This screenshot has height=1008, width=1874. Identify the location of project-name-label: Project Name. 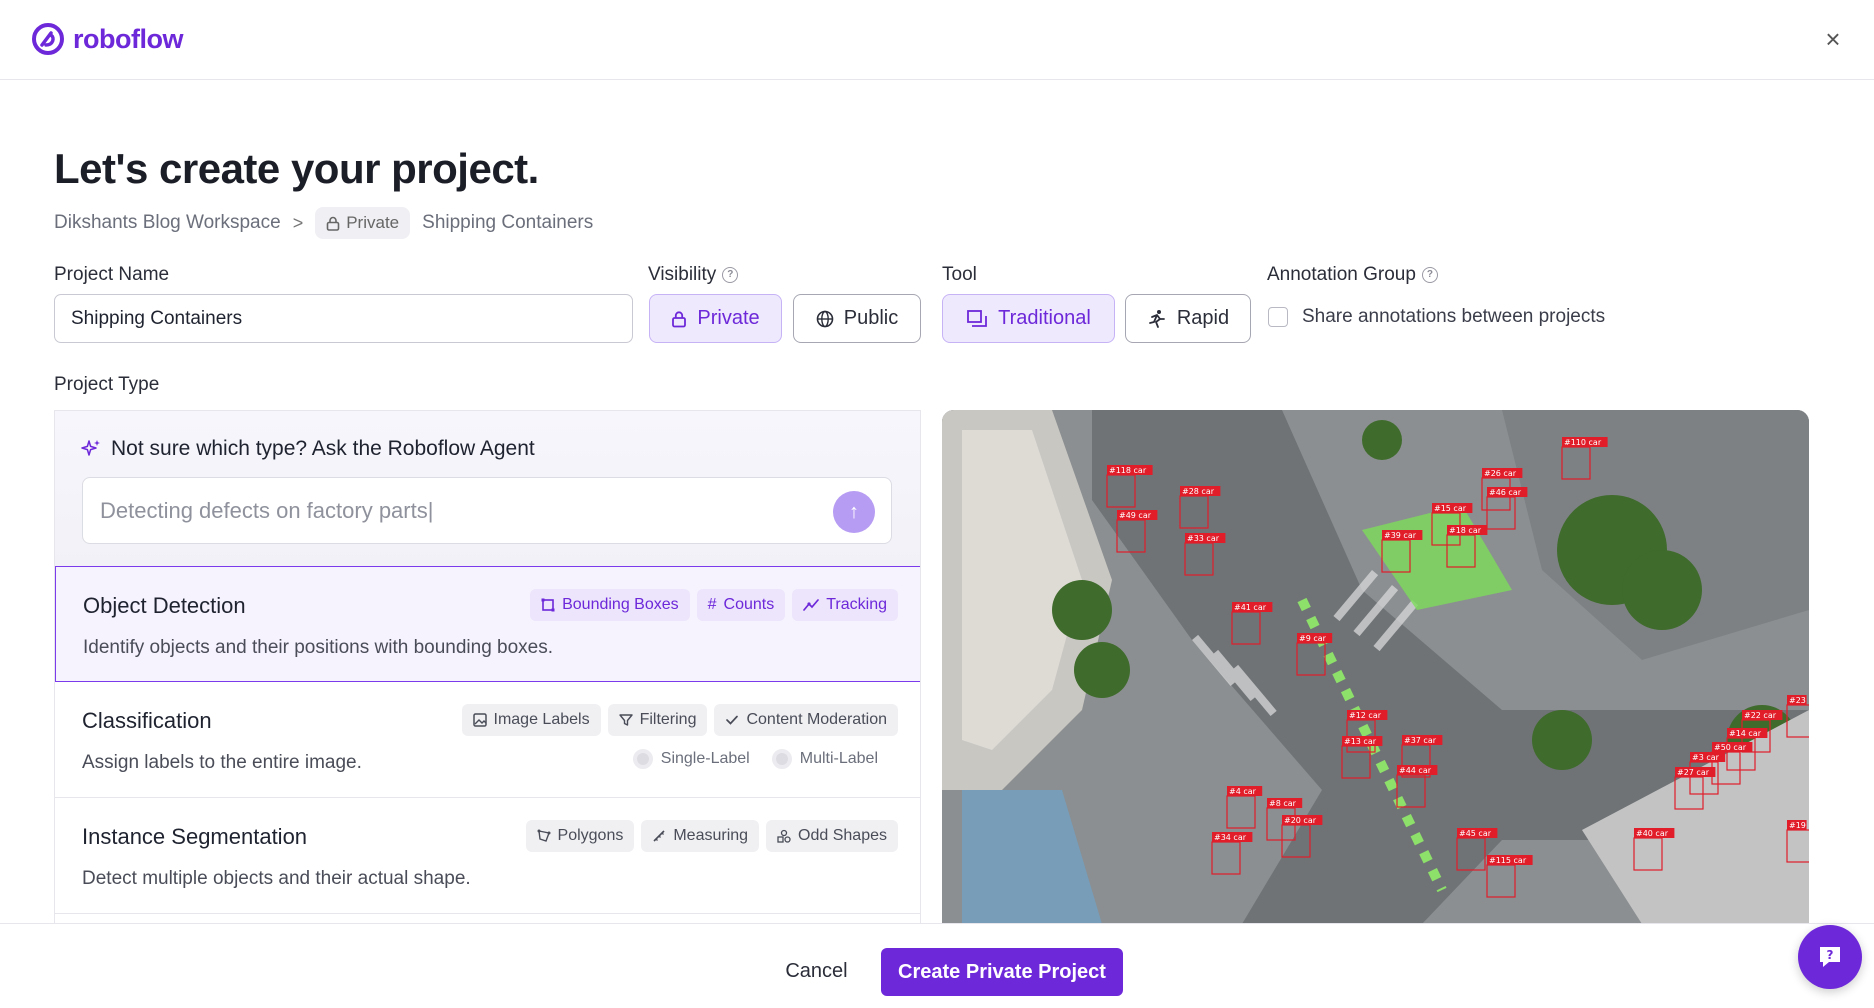
(112, 274).